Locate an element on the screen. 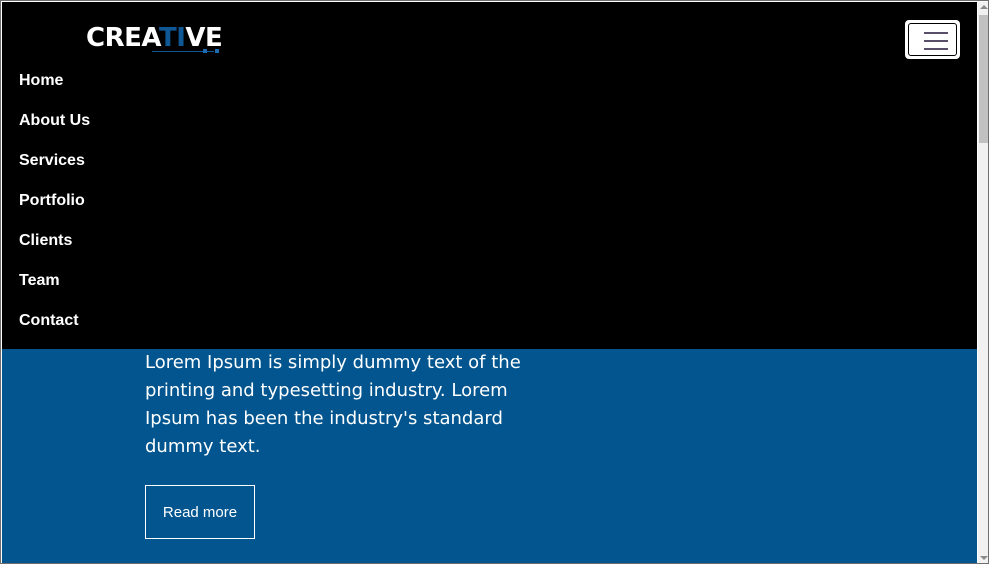  brand-logo: CREATIVE is located at coordinates (154, 38).